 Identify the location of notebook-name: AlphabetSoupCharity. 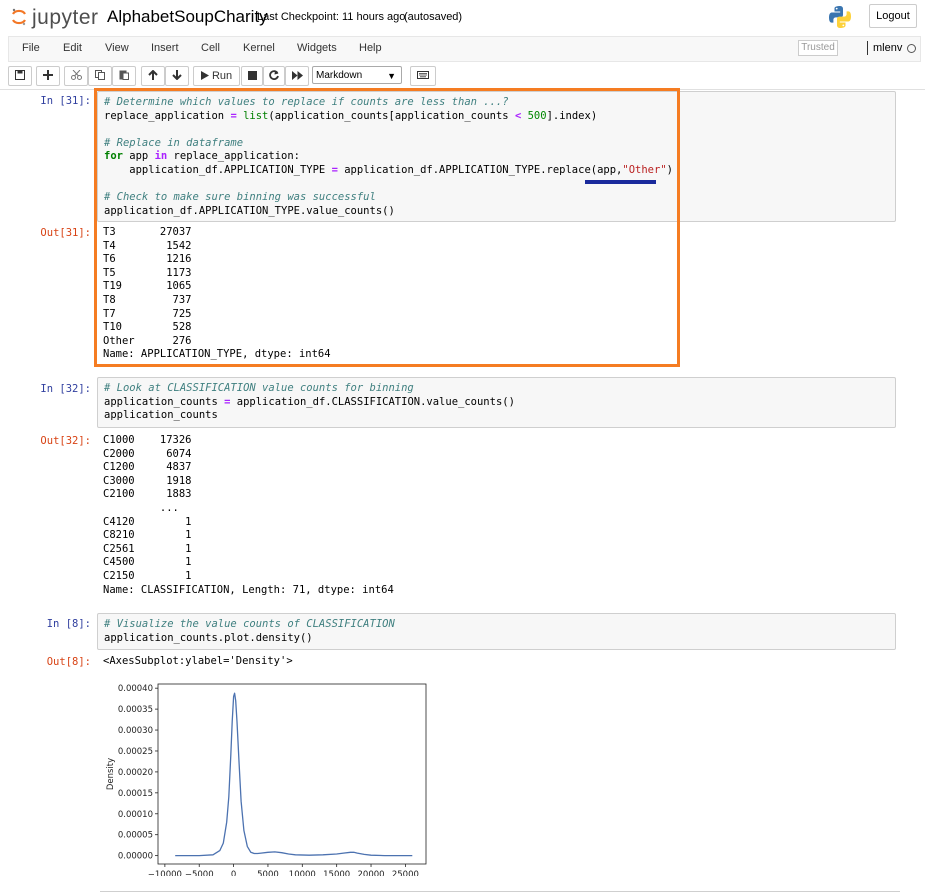
(187, 17).